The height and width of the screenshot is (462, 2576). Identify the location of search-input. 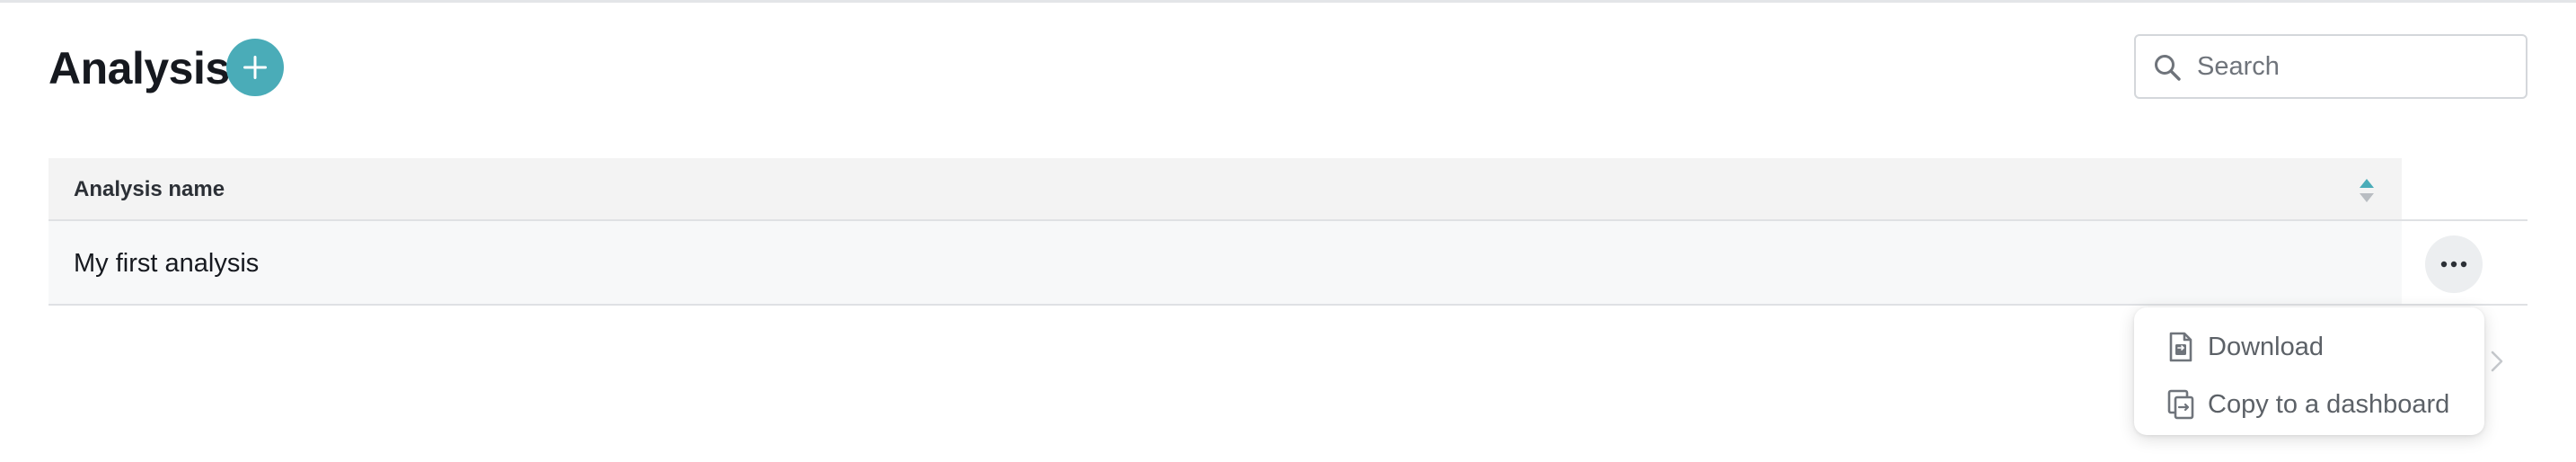
(2358, 66).